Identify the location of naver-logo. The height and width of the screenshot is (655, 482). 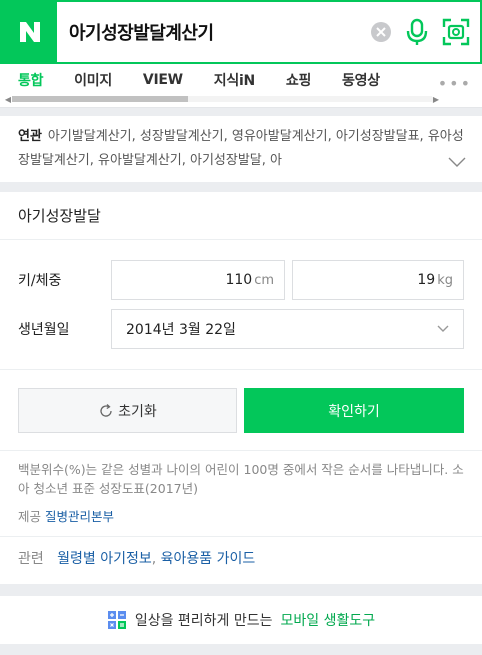
(29, 32).